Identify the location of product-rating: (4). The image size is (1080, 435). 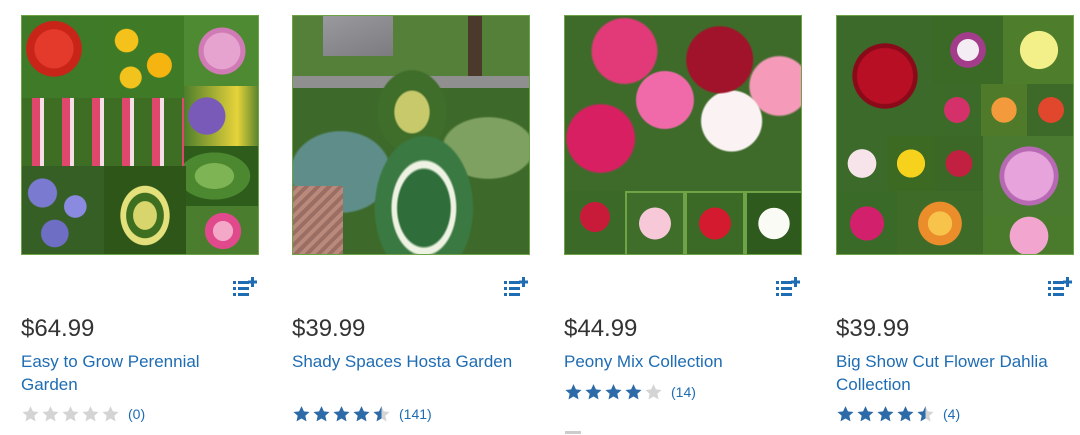
(898, 414).